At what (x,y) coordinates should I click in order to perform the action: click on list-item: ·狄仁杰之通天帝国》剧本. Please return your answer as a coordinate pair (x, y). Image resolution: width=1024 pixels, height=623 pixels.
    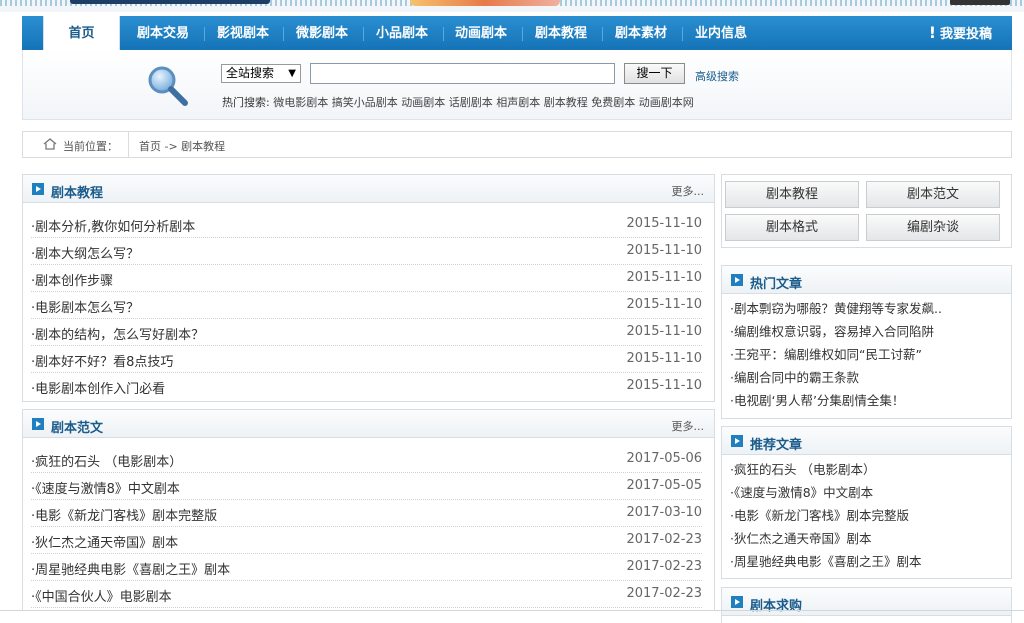
    Looking at the image, I should click on (866, 540).